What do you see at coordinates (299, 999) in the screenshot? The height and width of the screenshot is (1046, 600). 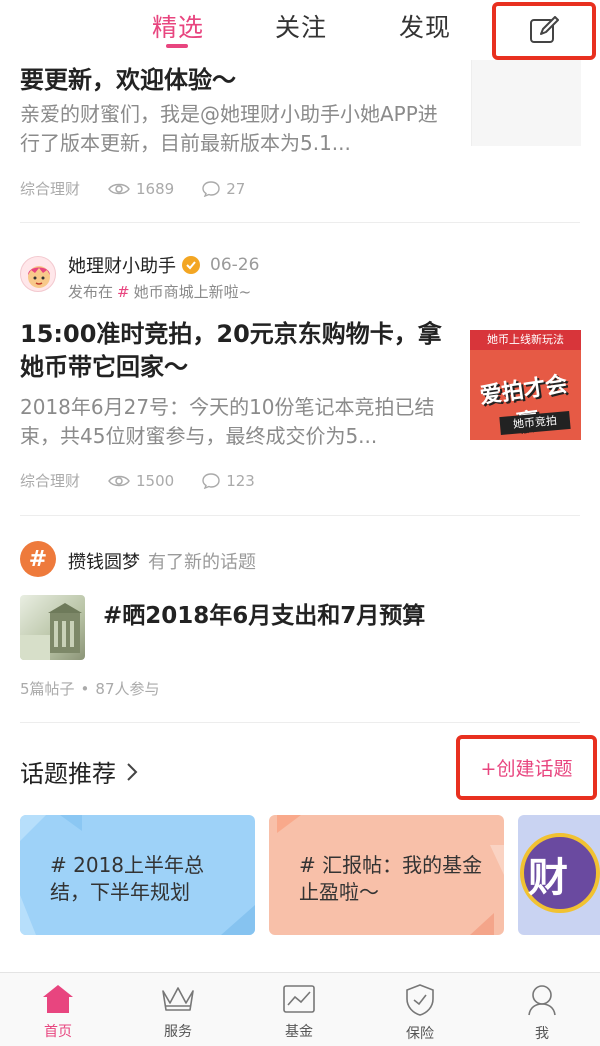 I see `chart-icon` at bounding box center [299, 999].